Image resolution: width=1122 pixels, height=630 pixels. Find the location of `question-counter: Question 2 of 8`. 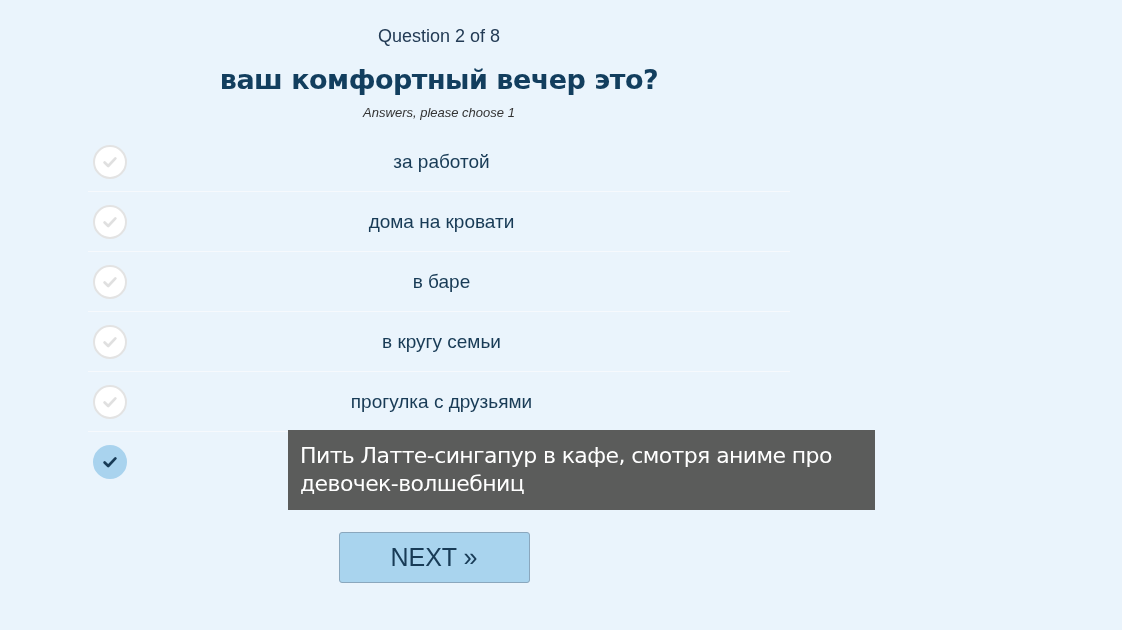

question-counter: Question 2 of 8 is located at coordinates (439, 36).